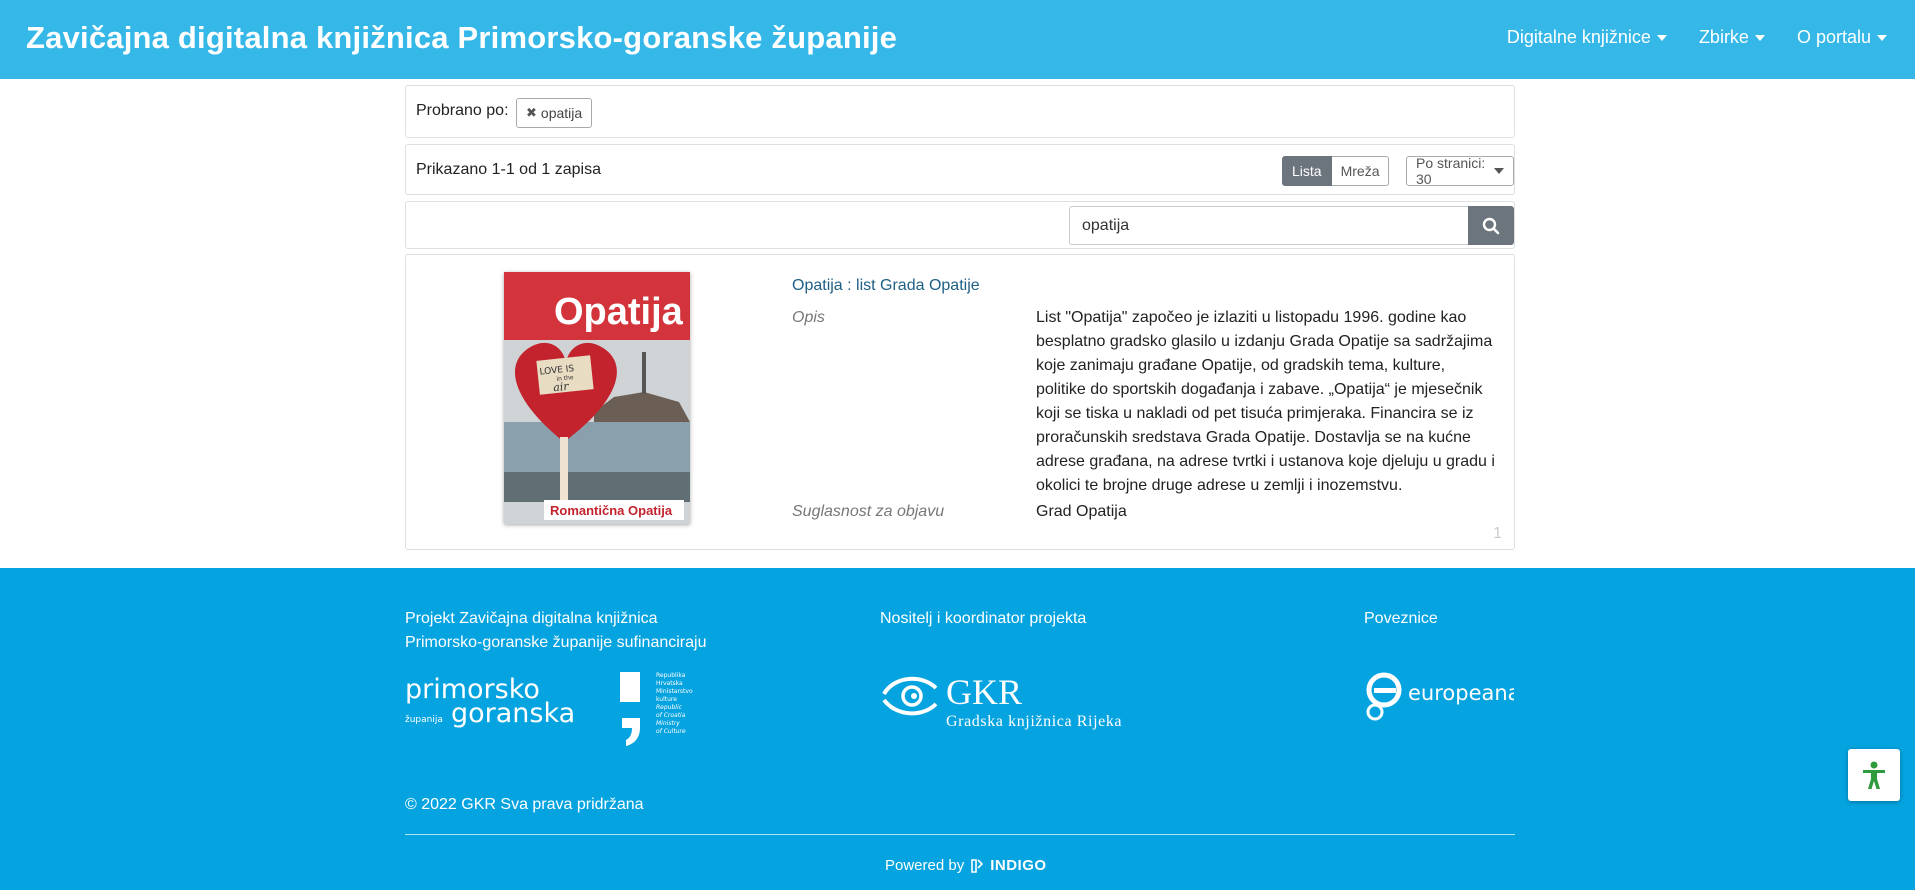 The width and height of the screenshot is (1915, 890). I want to click on mk-logo-text: Ministarstvo, so click(674, 691).